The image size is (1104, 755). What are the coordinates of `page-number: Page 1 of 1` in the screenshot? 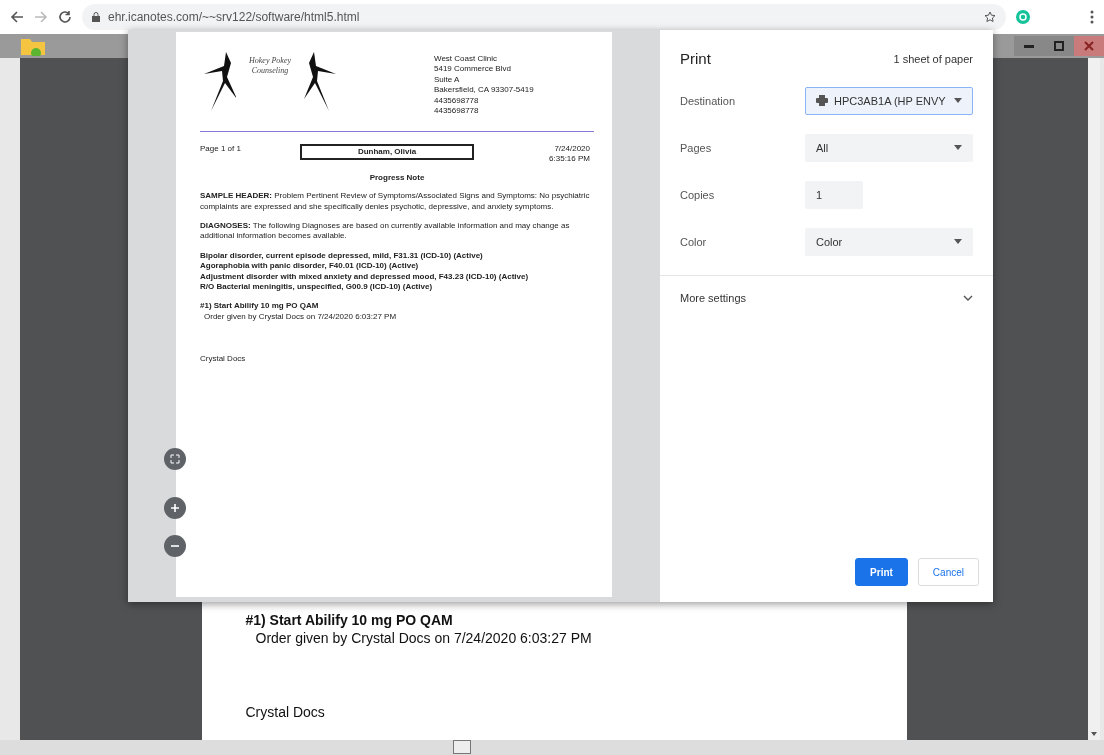 It's located at (220, 148).